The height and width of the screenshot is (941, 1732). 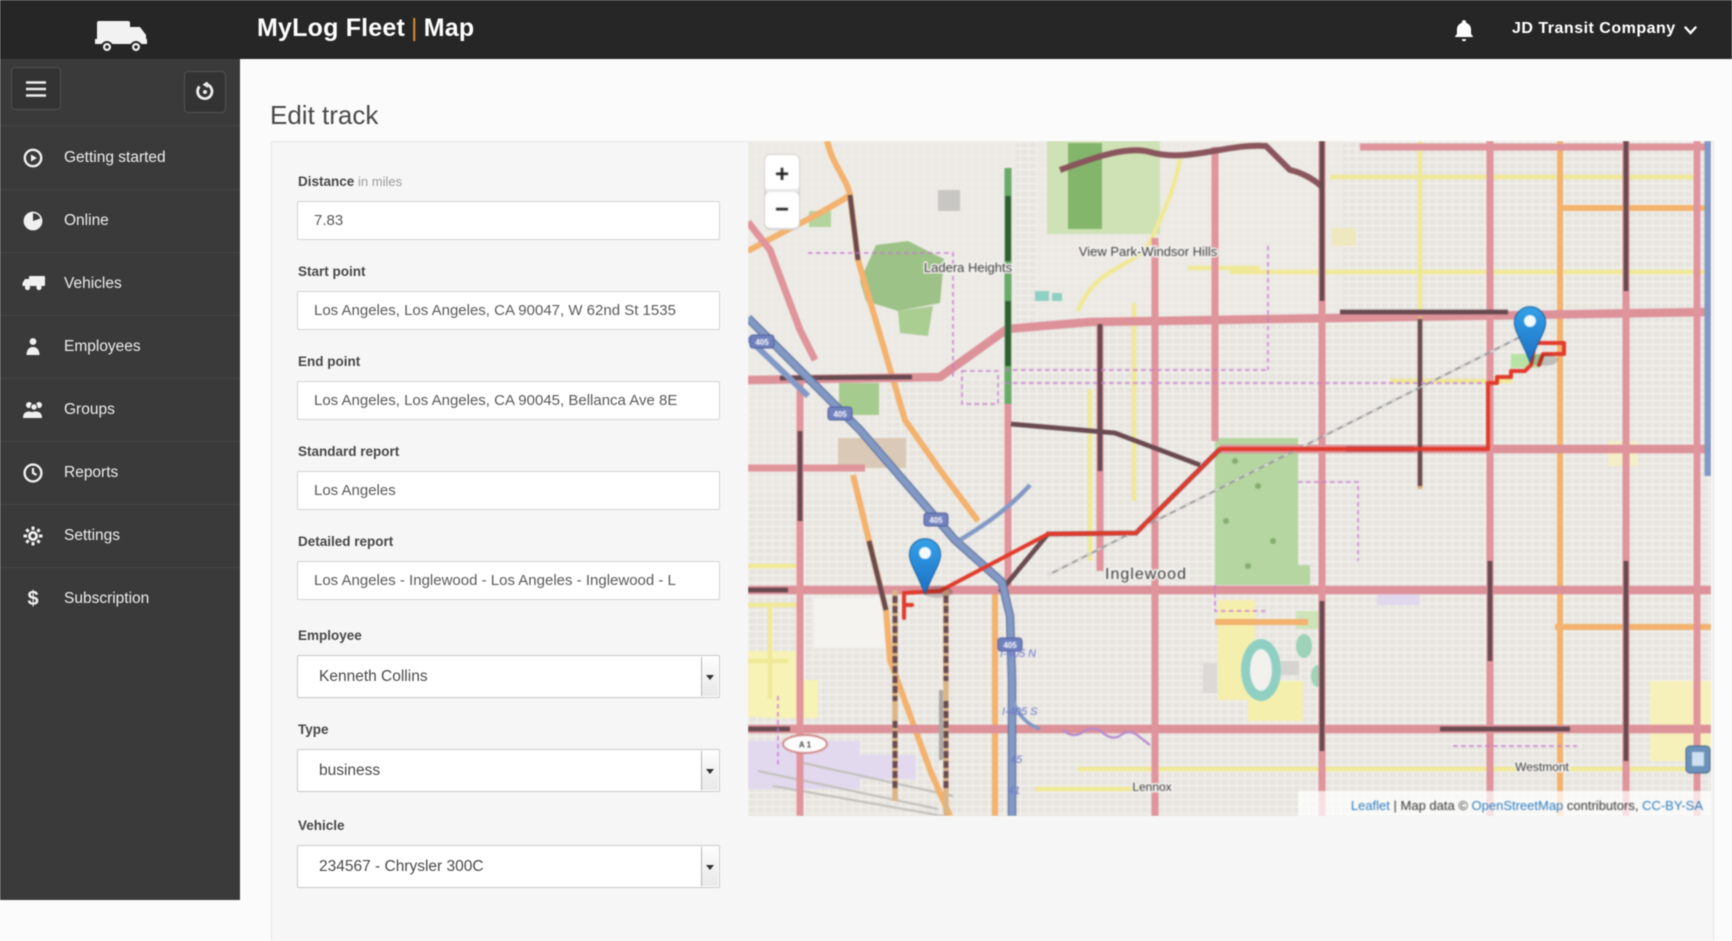 I want to click on svg-text: Lennox, so click(x=1151, y=787).